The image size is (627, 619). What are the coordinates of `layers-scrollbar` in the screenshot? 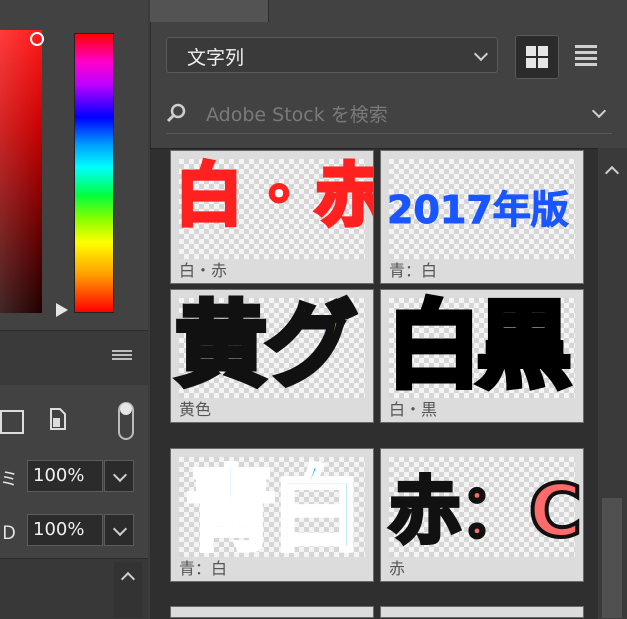 It's located at (128, 590).